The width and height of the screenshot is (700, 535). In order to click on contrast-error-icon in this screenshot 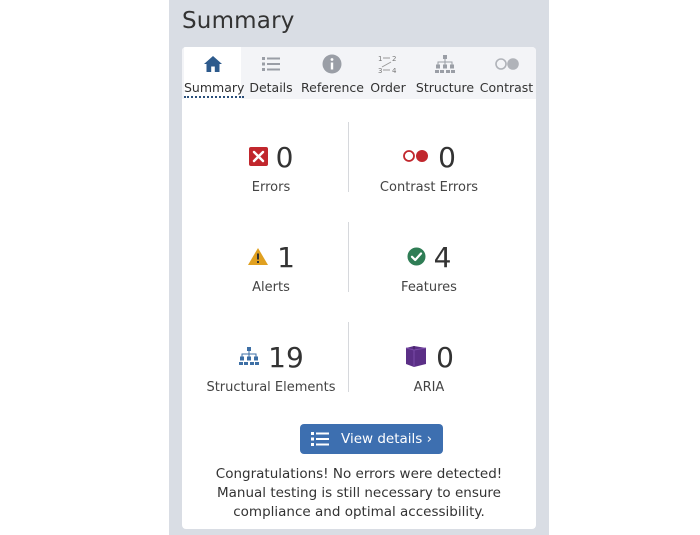, I will do `click(416, 158)`.